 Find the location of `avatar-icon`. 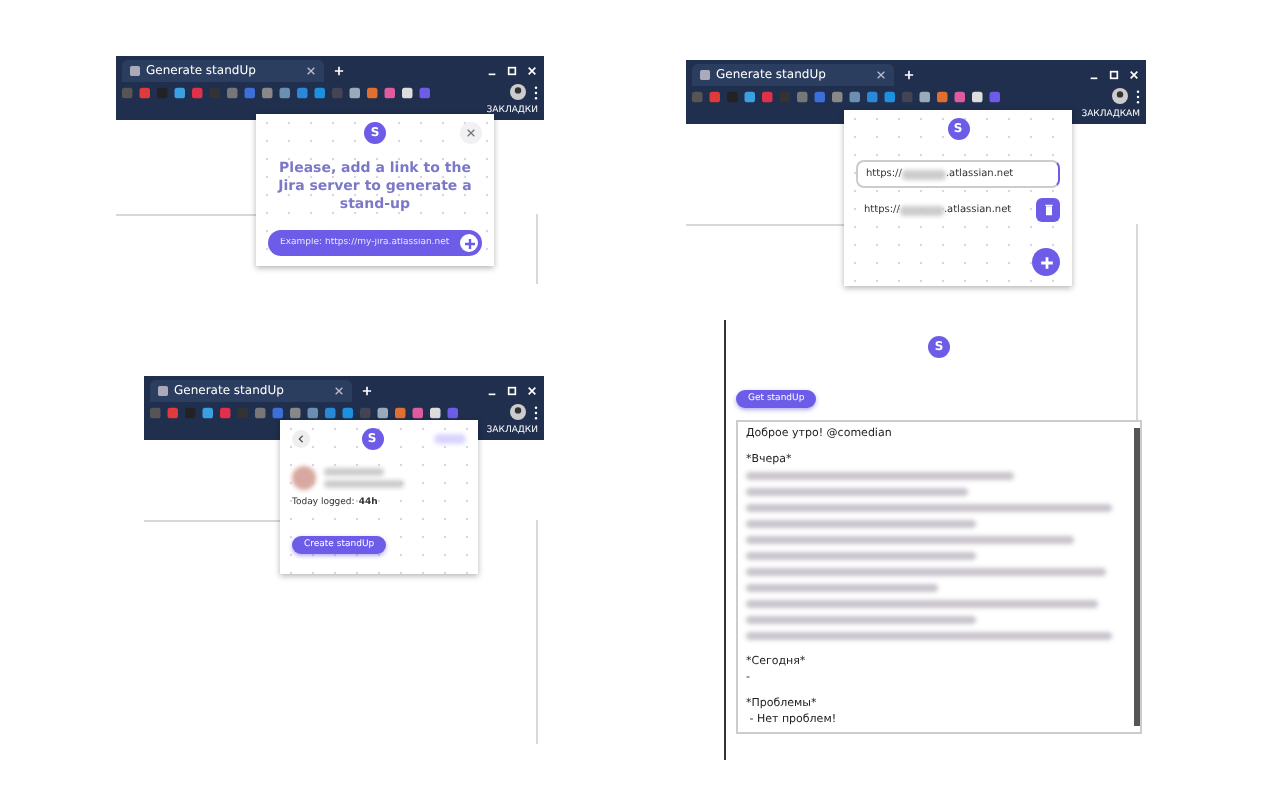

avatar-icon is located at coordinates (304, 478).